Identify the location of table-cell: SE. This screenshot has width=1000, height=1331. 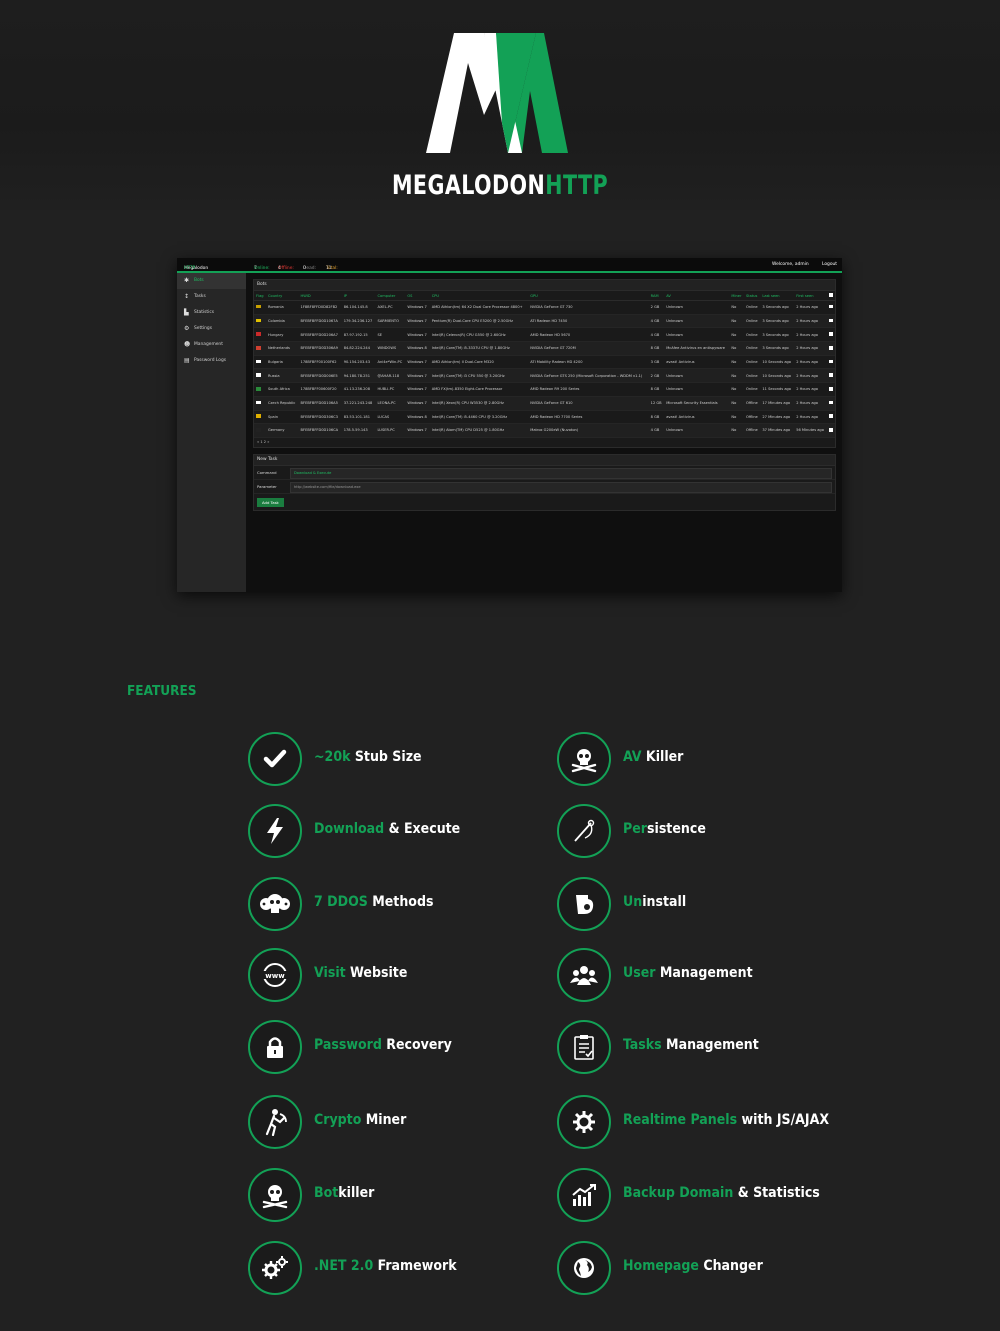
(390, 335).